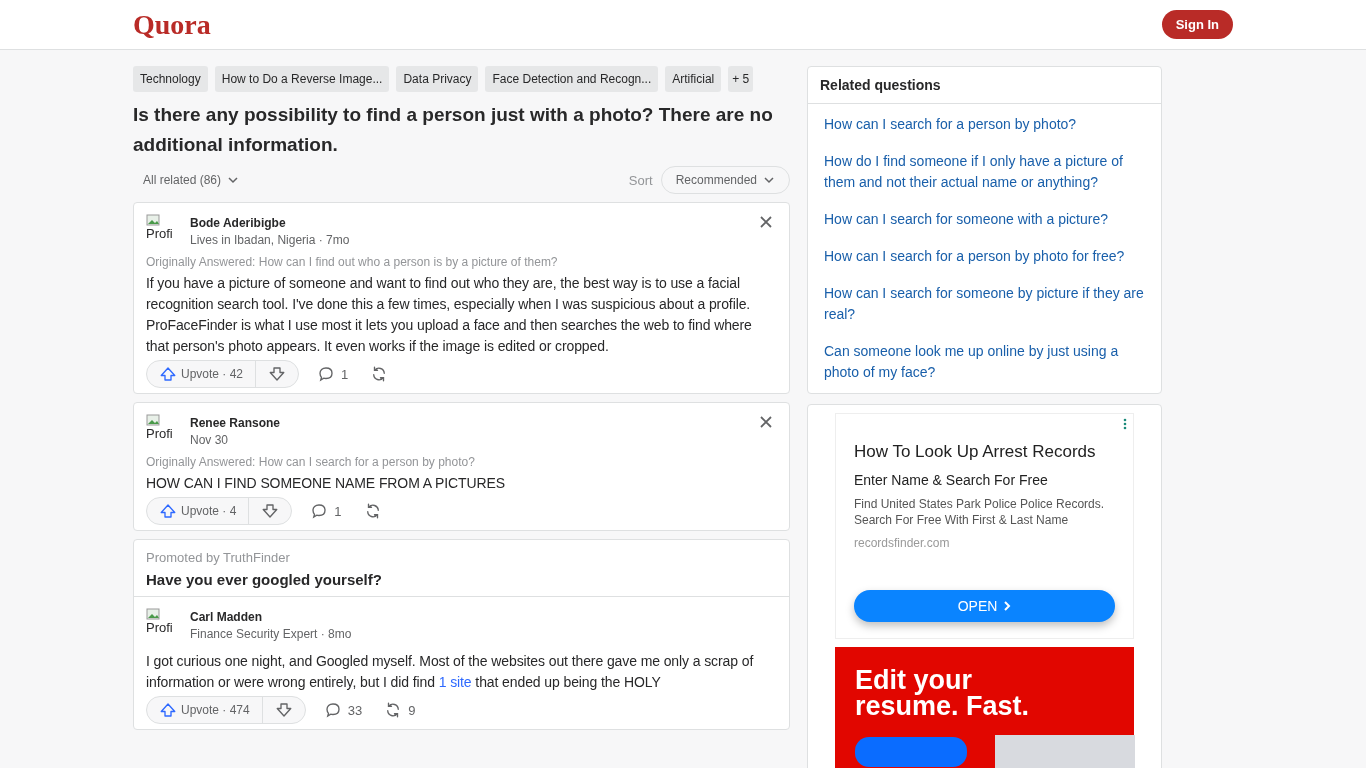 Image resolution: width=1366 pixels, height=768 pixels. What do you see at coordinates (902, 543) in the screenshot?
I see `ad-domain: recordsfinder.com` at bounding box center [902, 543].